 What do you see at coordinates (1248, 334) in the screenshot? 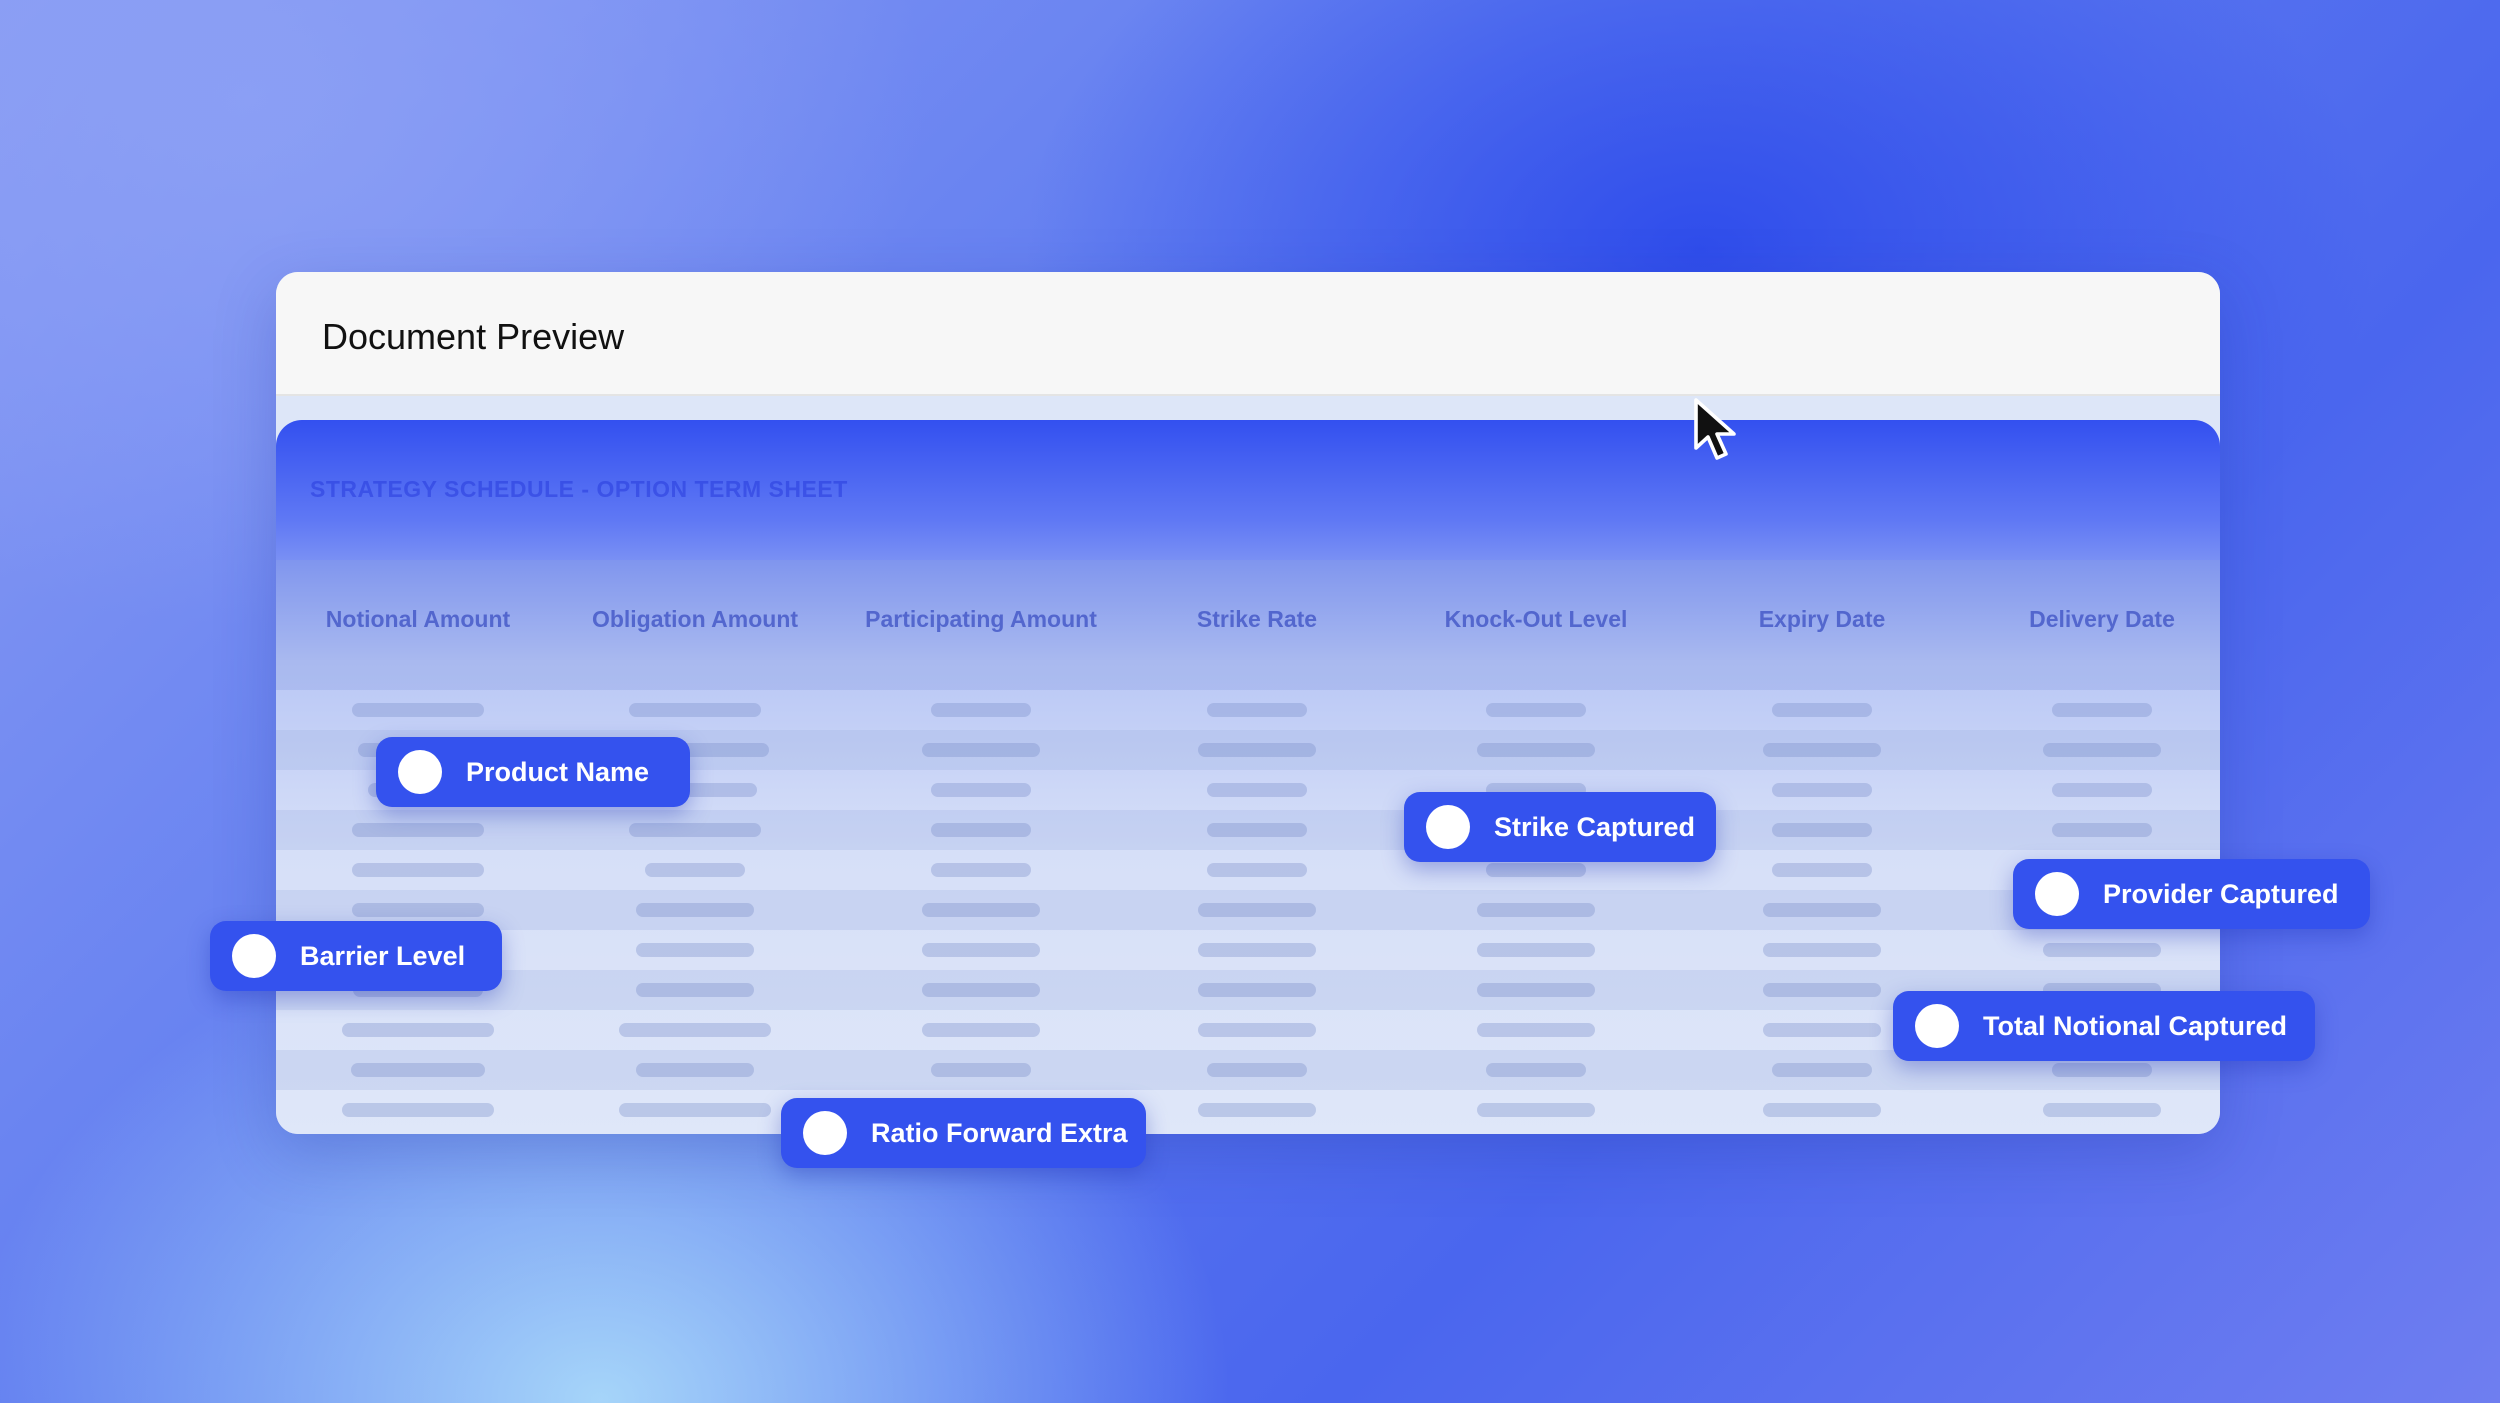
I see `window-header: Document Preview` at bounding box center [1248, 334].